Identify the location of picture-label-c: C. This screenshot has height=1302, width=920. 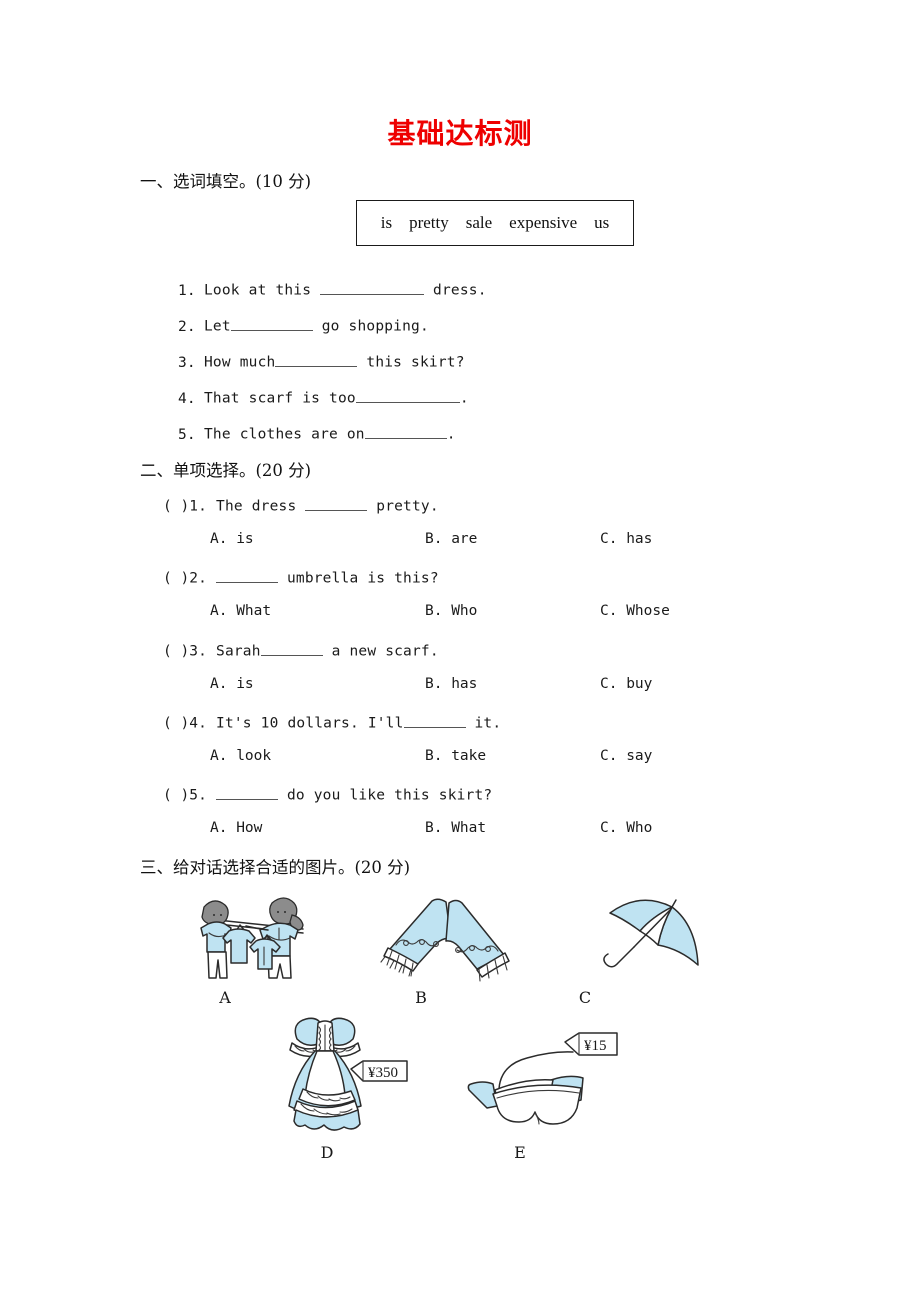
(585, 997).